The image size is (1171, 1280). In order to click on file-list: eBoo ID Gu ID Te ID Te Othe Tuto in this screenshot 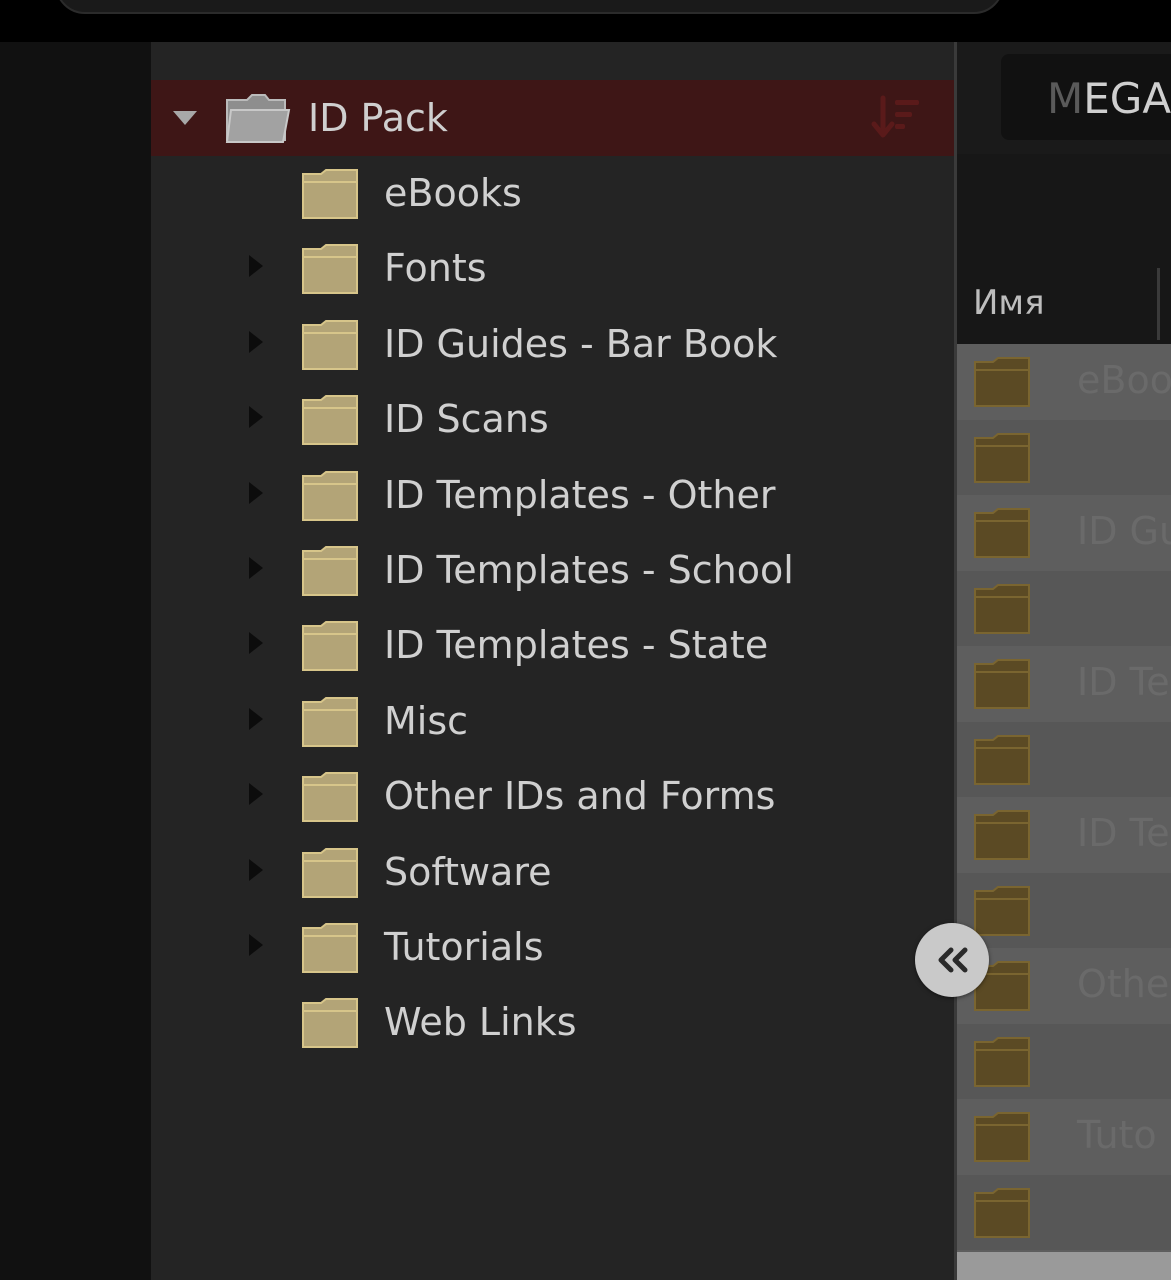, I will do `click(1064, 798)`.